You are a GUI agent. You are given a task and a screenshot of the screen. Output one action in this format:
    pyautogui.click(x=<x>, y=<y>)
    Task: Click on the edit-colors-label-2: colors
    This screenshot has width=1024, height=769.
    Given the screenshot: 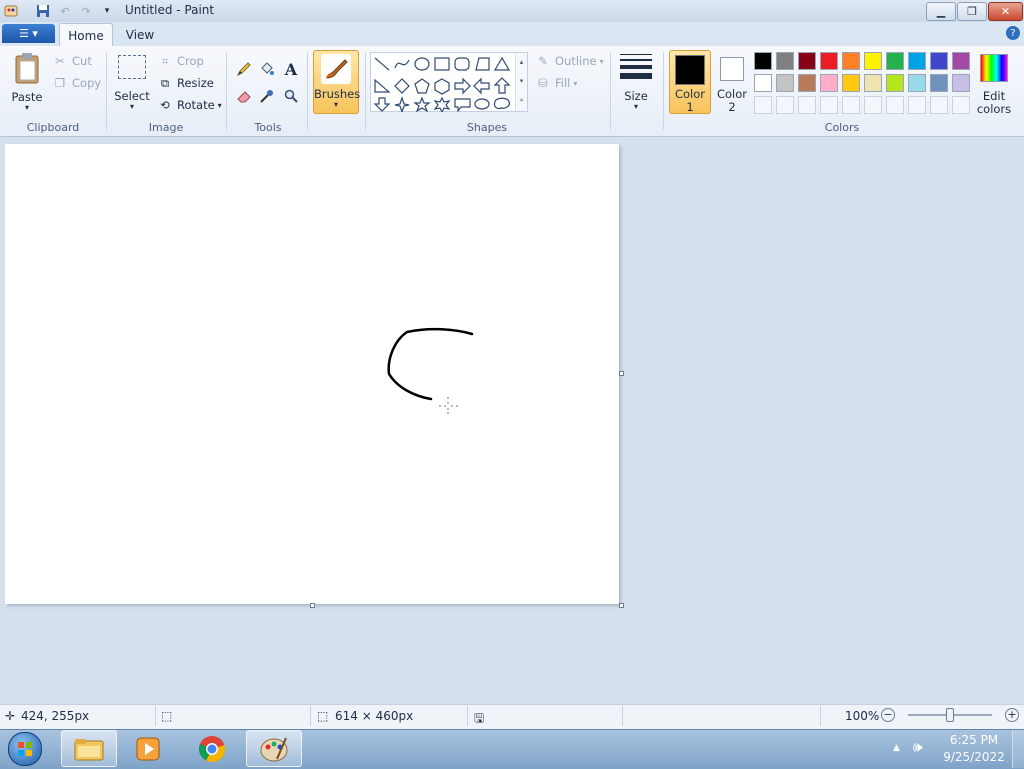 What is the action you would take?
    pyautogui.click(x=994, y=109)
    